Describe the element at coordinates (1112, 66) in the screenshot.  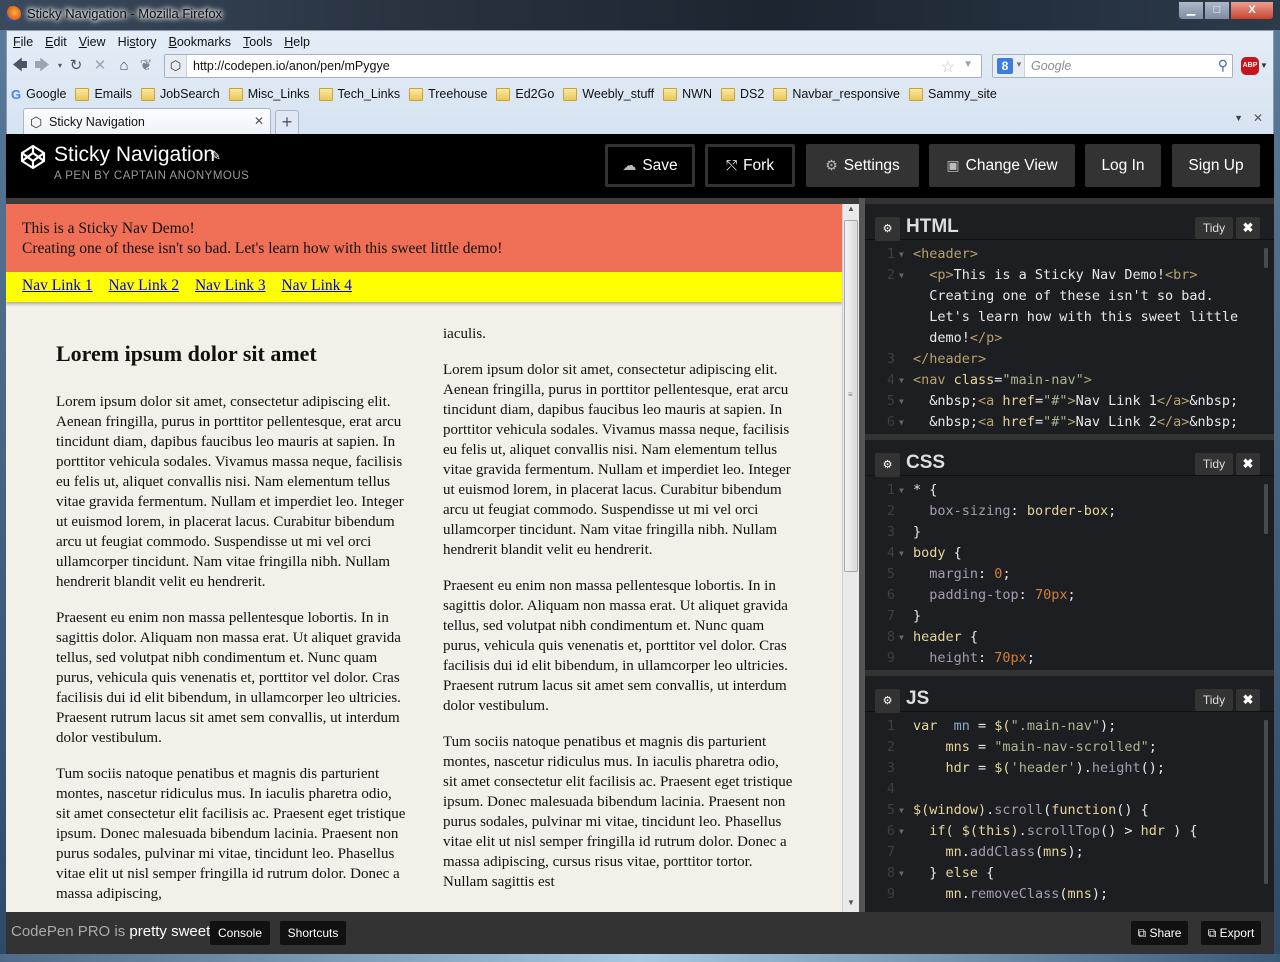
I see `search-bar: 8 ▼ Google ⚲` at that location.